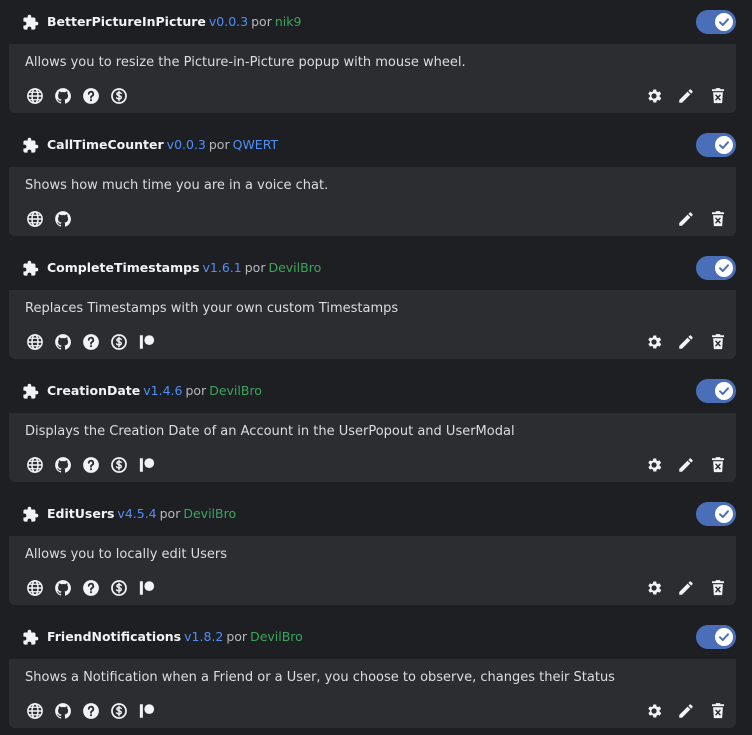 This screenshot has width=752, height=735. What do you see at coordinates (372, 145) in the screenshot?
I see `plugin-header: CallTimeCounter v0.0.3 por QWERT` at bounding box center [372, 145].